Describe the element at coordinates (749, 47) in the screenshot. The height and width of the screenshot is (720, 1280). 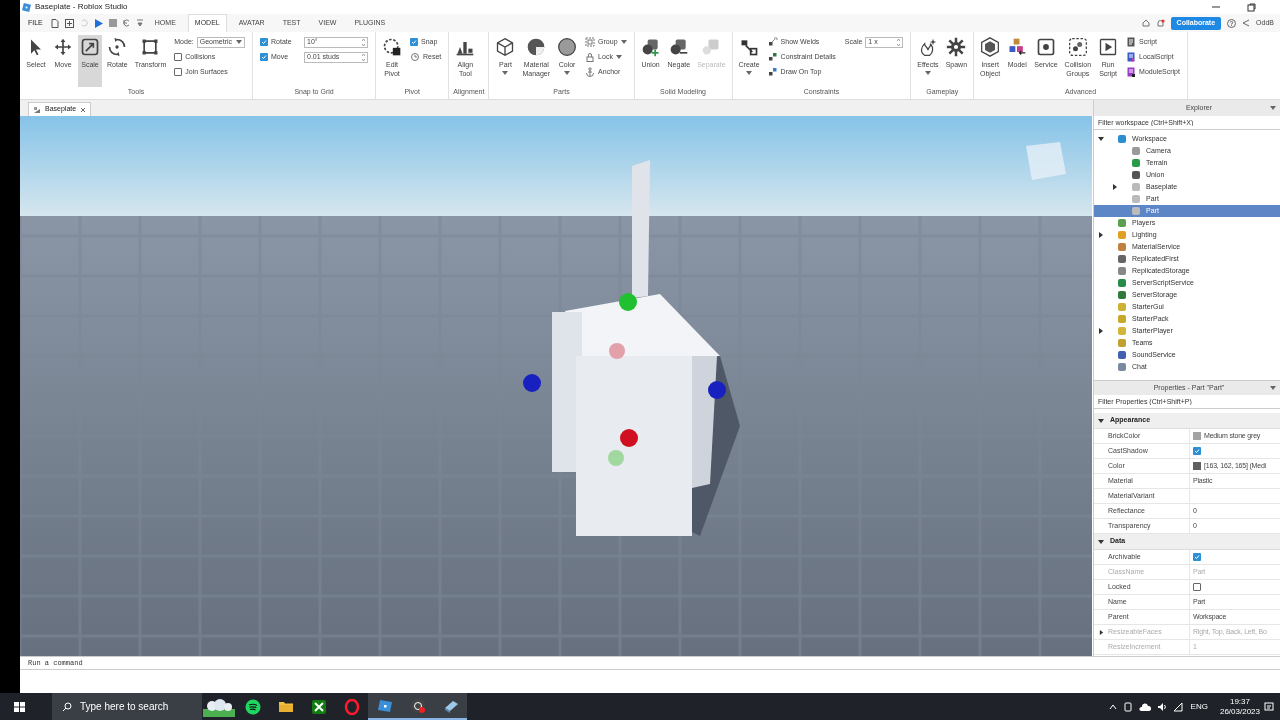
I see `constraint-icon` at that location.